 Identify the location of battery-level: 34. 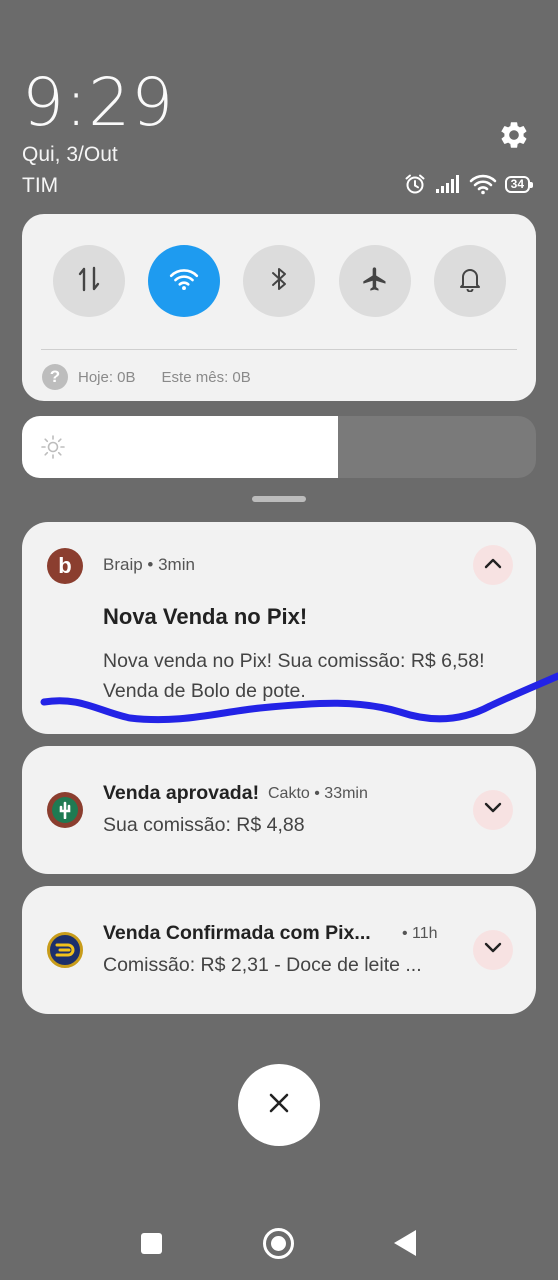
(517, 184).